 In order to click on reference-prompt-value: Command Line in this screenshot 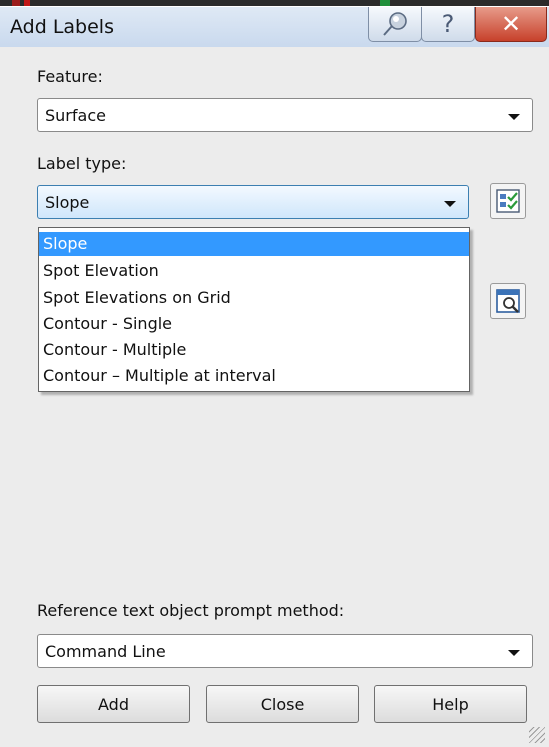, I will do `click(105, 651)`.